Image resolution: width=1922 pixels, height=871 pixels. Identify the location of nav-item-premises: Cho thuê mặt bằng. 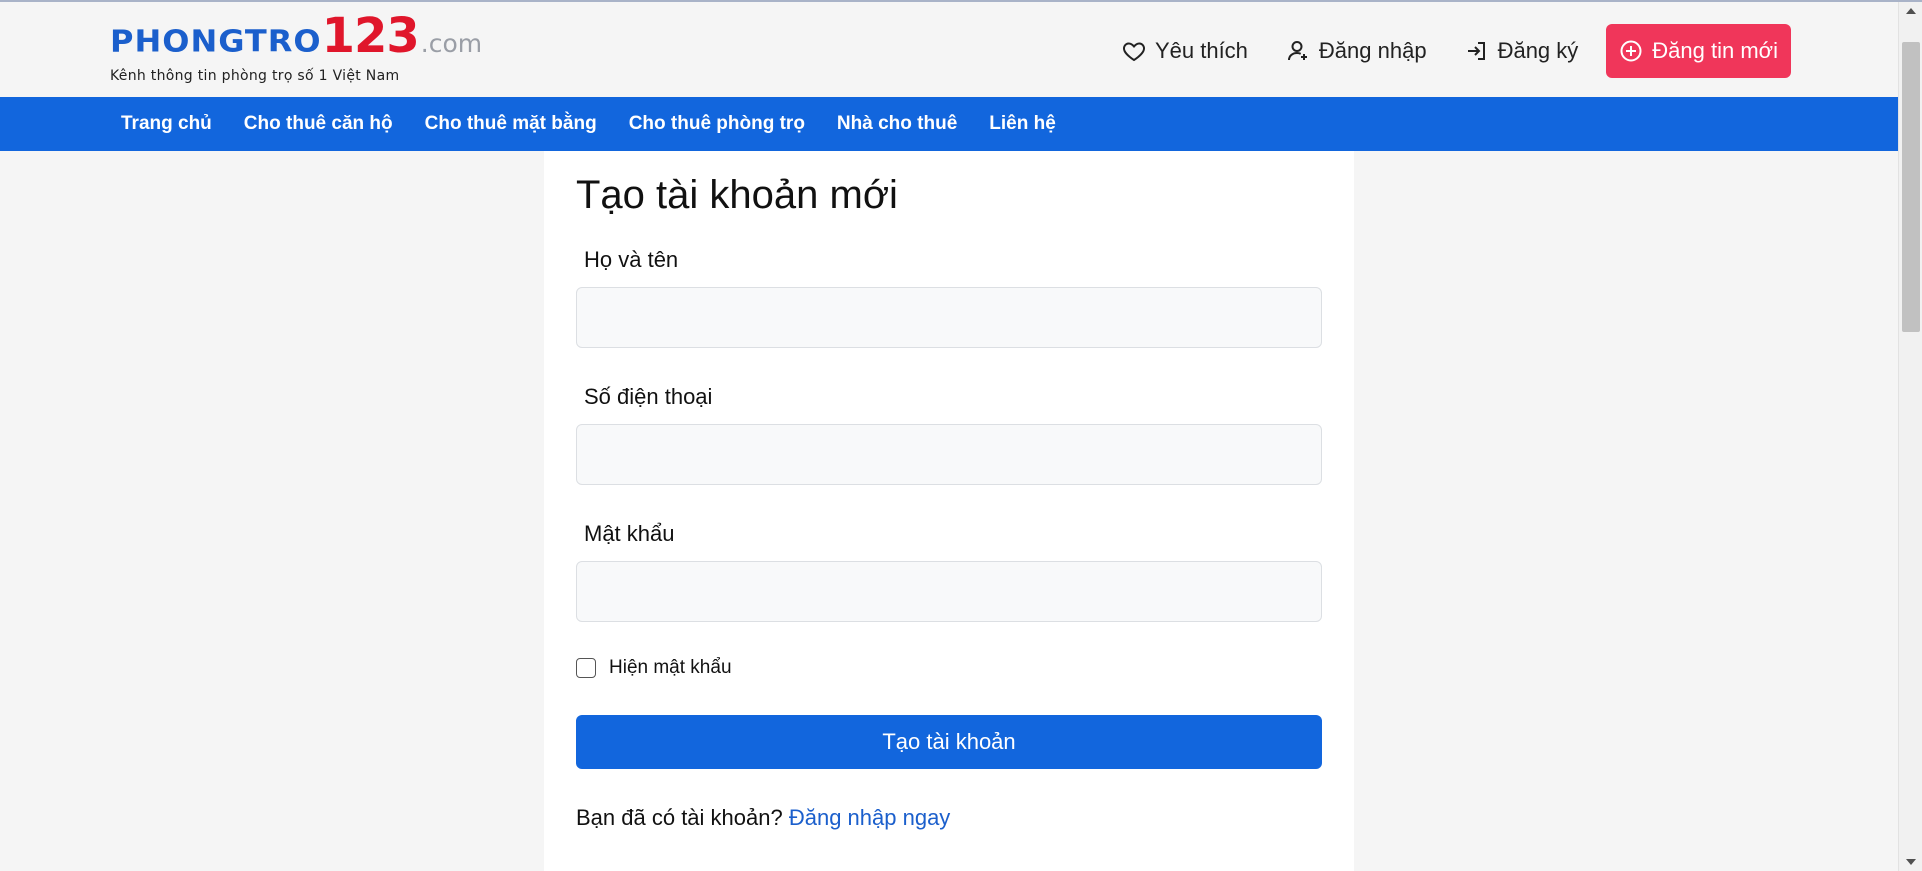
(511, 124).